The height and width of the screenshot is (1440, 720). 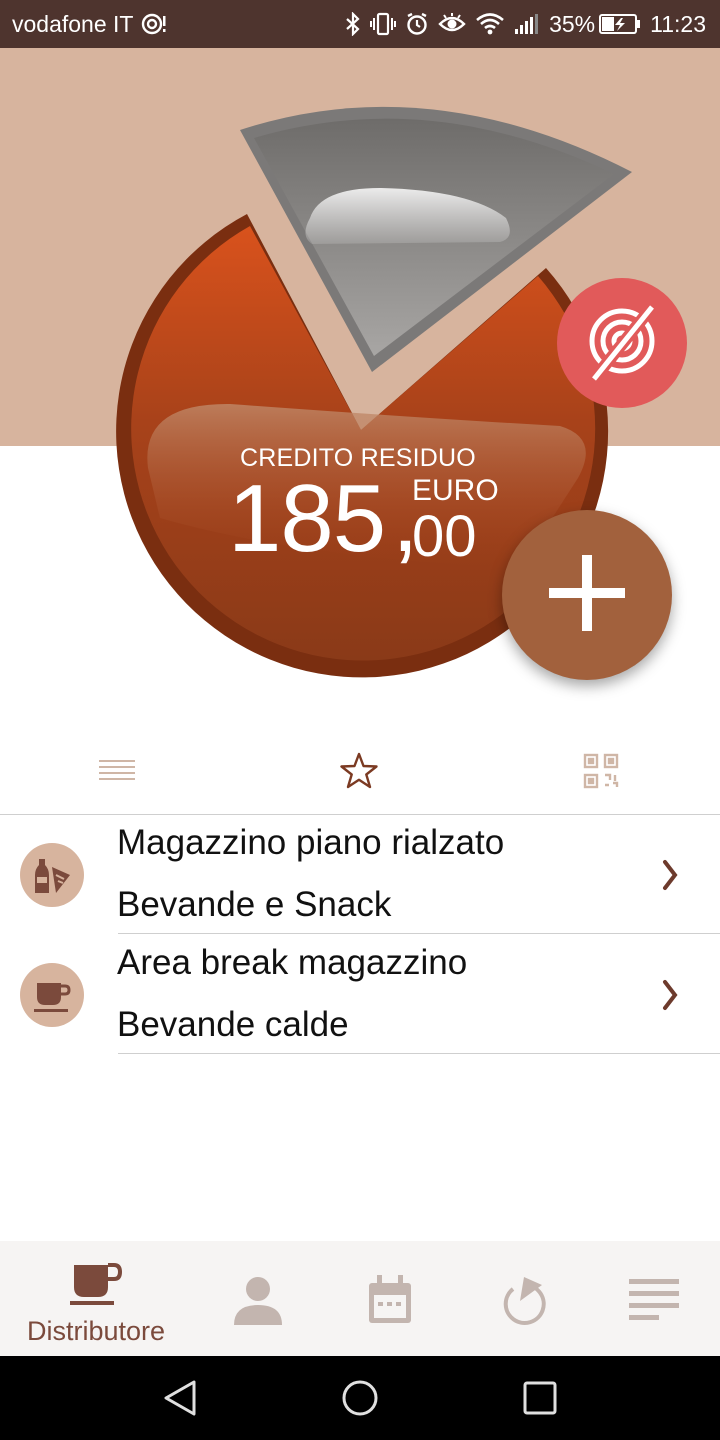 I want to click on filter-tabs, so click(x=360, y=772).